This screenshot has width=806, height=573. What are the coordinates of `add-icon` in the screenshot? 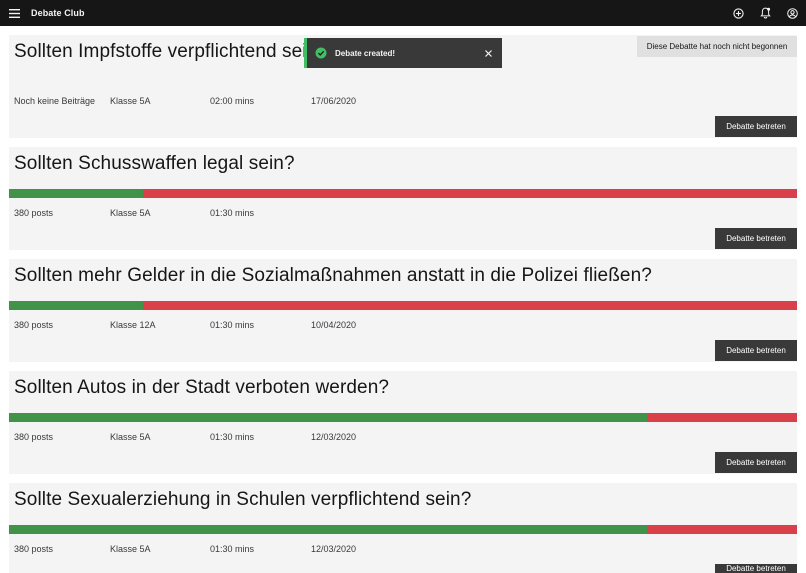 It's located at (738, 13).